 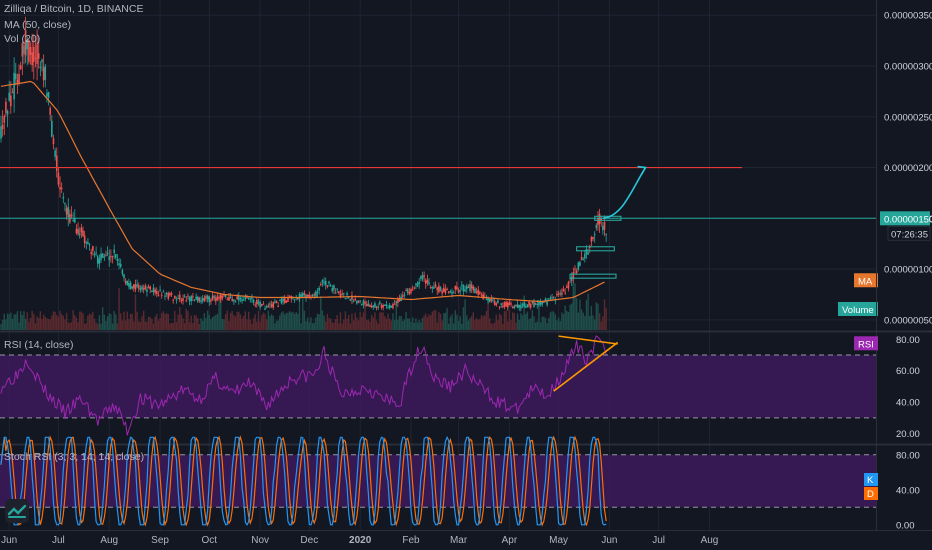 I want to click on rsi-axis-label: 20.00, so click(x=908, y=434).